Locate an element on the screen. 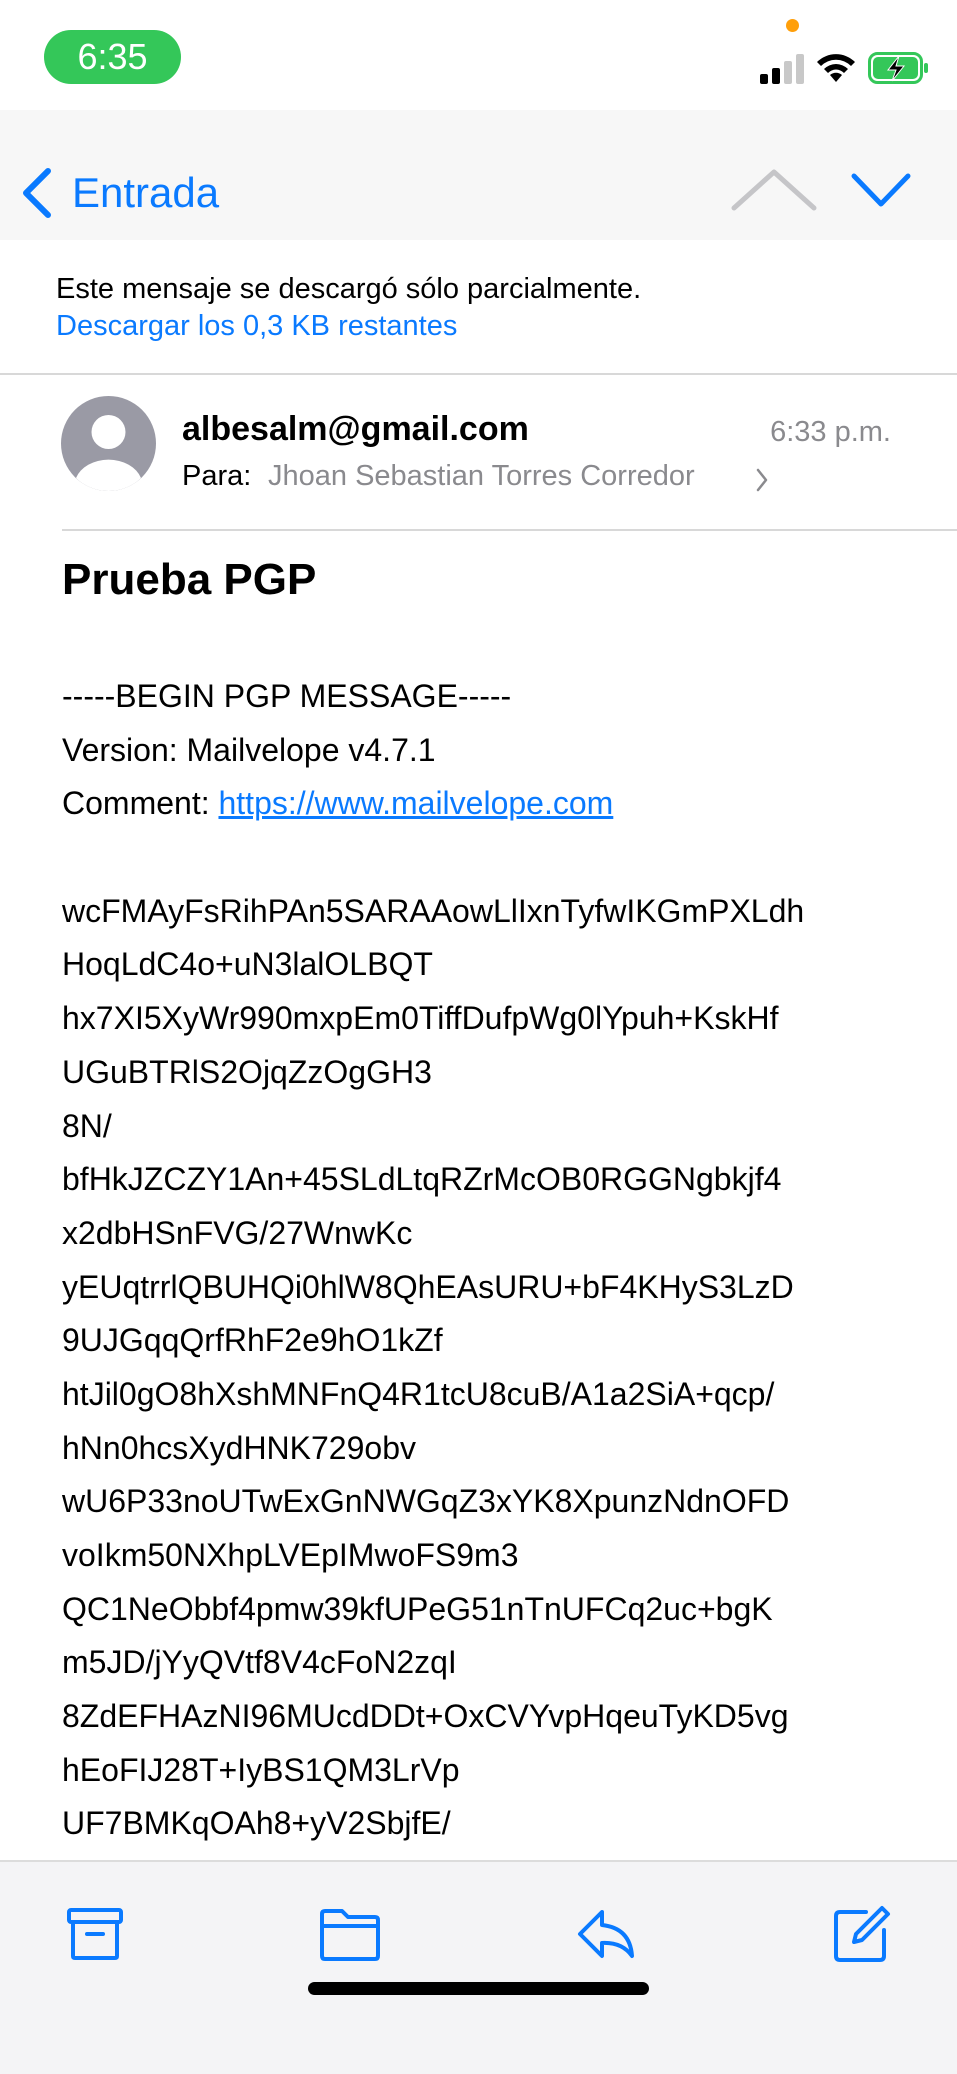  pgp-data-line: 8ZdEFHAzNI96MUcdDDt+OxCVYvpHqeuTyKD5vg is located at coordinates (425, 1716).